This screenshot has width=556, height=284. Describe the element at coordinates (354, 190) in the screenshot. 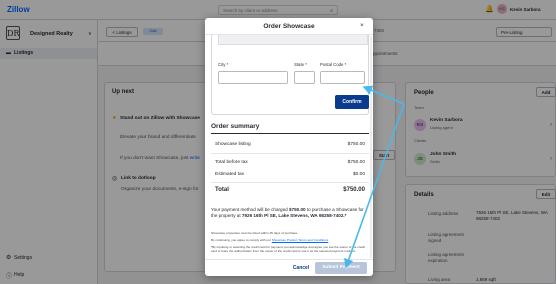

I see `total-value: $750.00` at that location.